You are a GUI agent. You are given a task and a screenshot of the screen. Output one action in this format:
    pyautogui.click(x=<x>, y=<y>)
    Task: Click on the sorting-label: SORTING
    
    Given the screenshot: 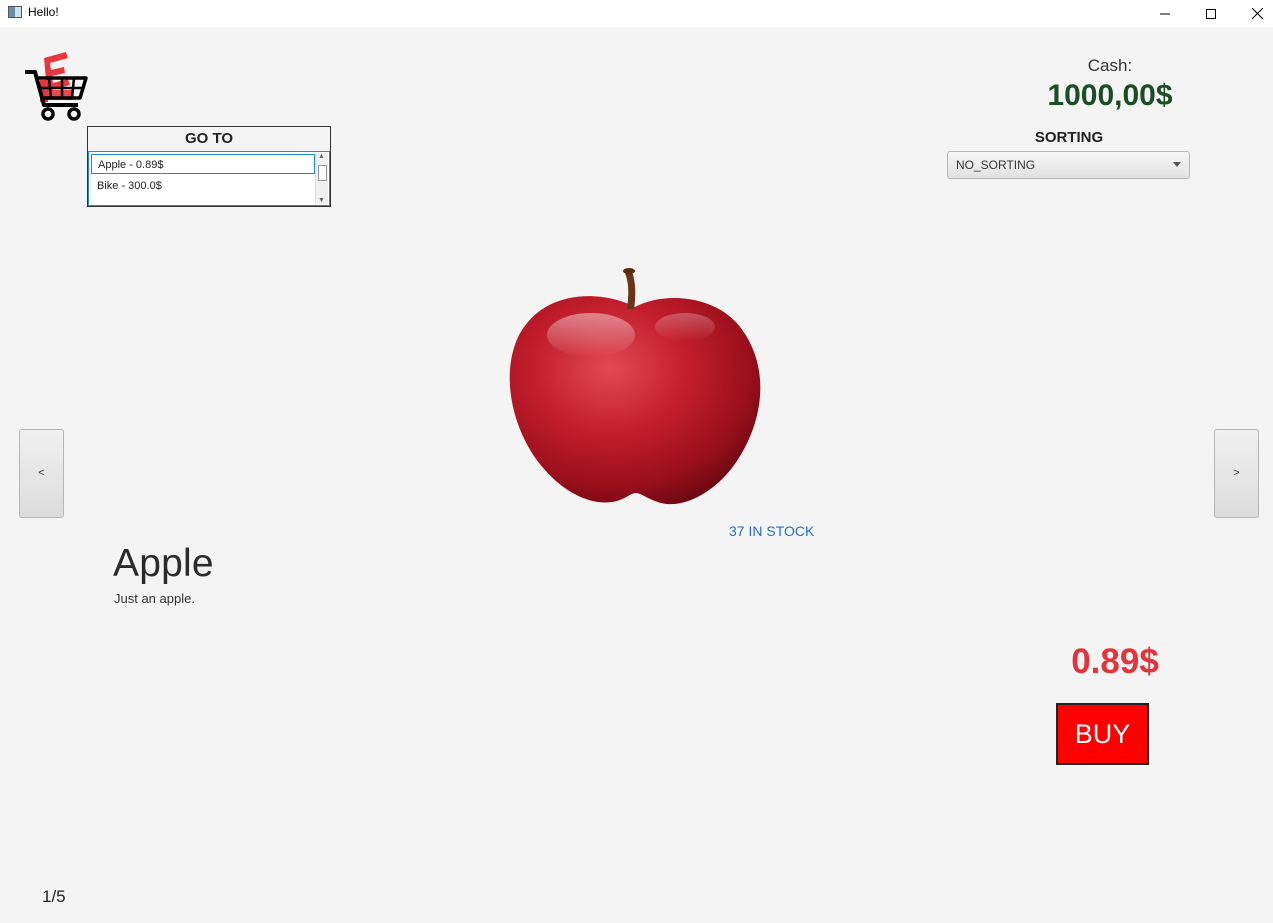 What is the action you would take?
    pyautogui.click(x=1069, y=137)
    